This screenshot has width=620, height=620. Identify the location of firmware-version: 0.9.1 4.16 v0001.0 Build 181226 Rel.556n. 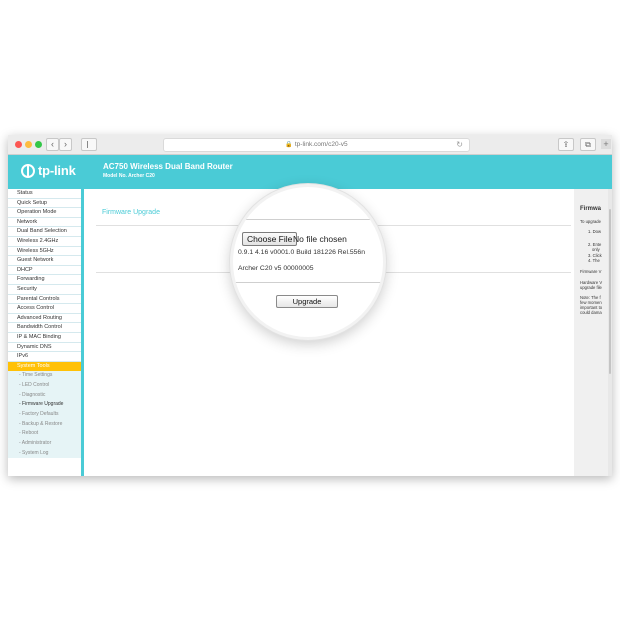
(301, 252).